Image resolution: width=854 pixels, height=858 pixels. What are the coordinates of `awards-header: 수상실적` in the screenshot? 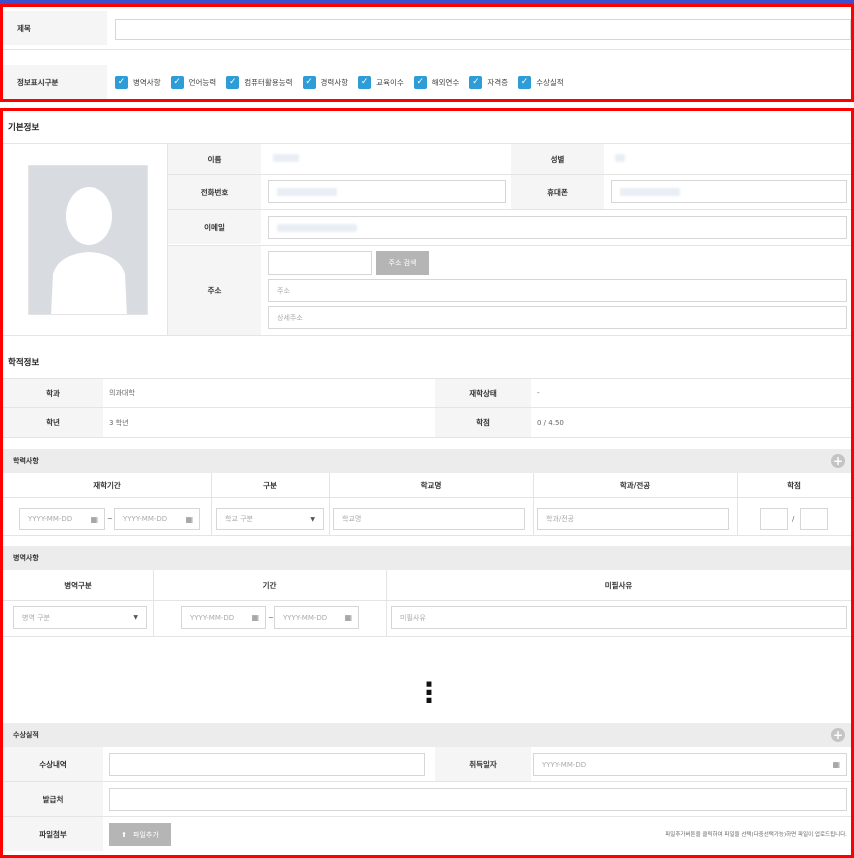 It's located at (427, 735).